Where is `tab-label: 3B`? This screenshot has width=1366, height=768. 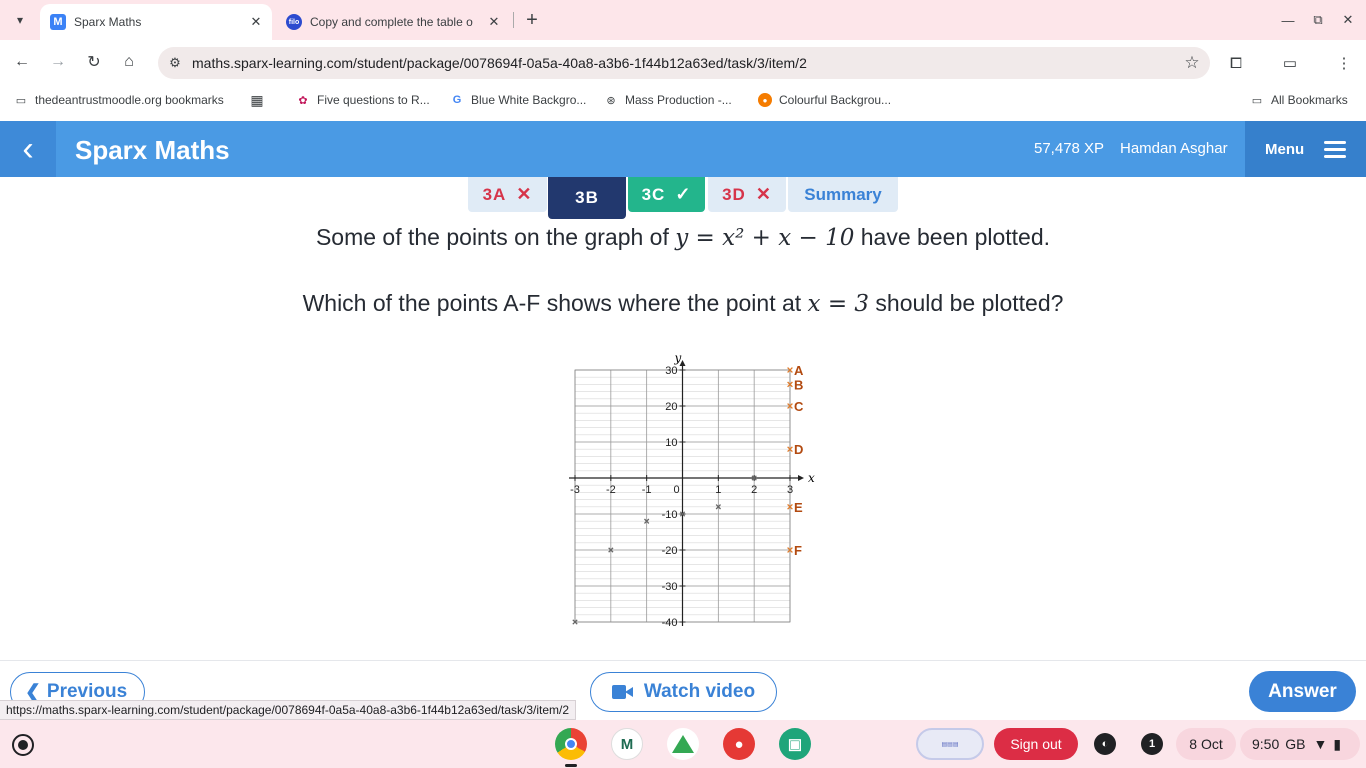 tab-label: 3B is located at coordinates (587, 197).